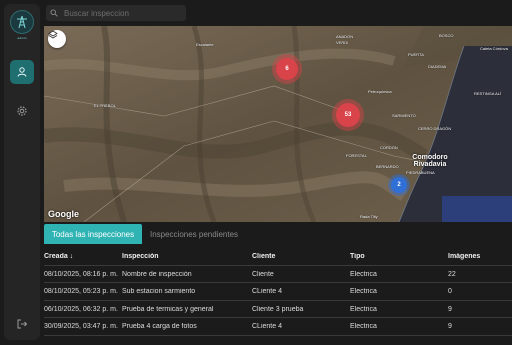 The image size is (512, 345). I want to click on map-place-label: RESTINGA ALÍ, so click(488, 93).